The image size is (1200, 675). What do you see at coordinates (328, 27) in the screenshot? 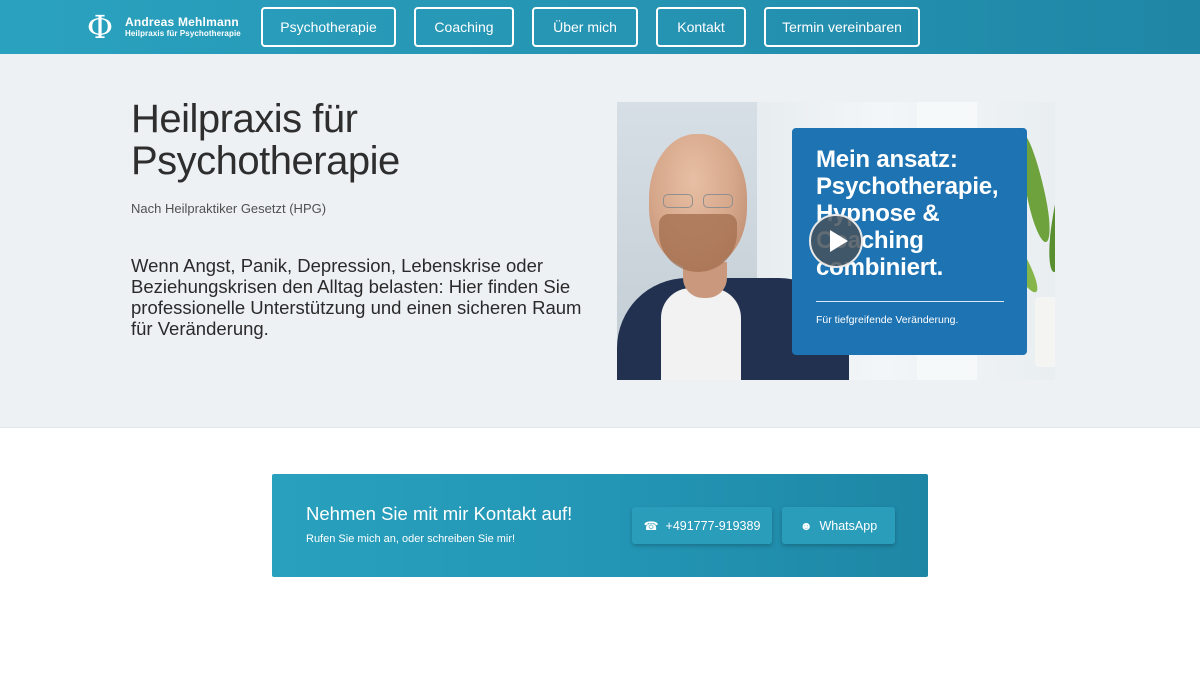
I see `nav-psychotherapie-button: Psychotherapie` at bounding box center [328, 27].